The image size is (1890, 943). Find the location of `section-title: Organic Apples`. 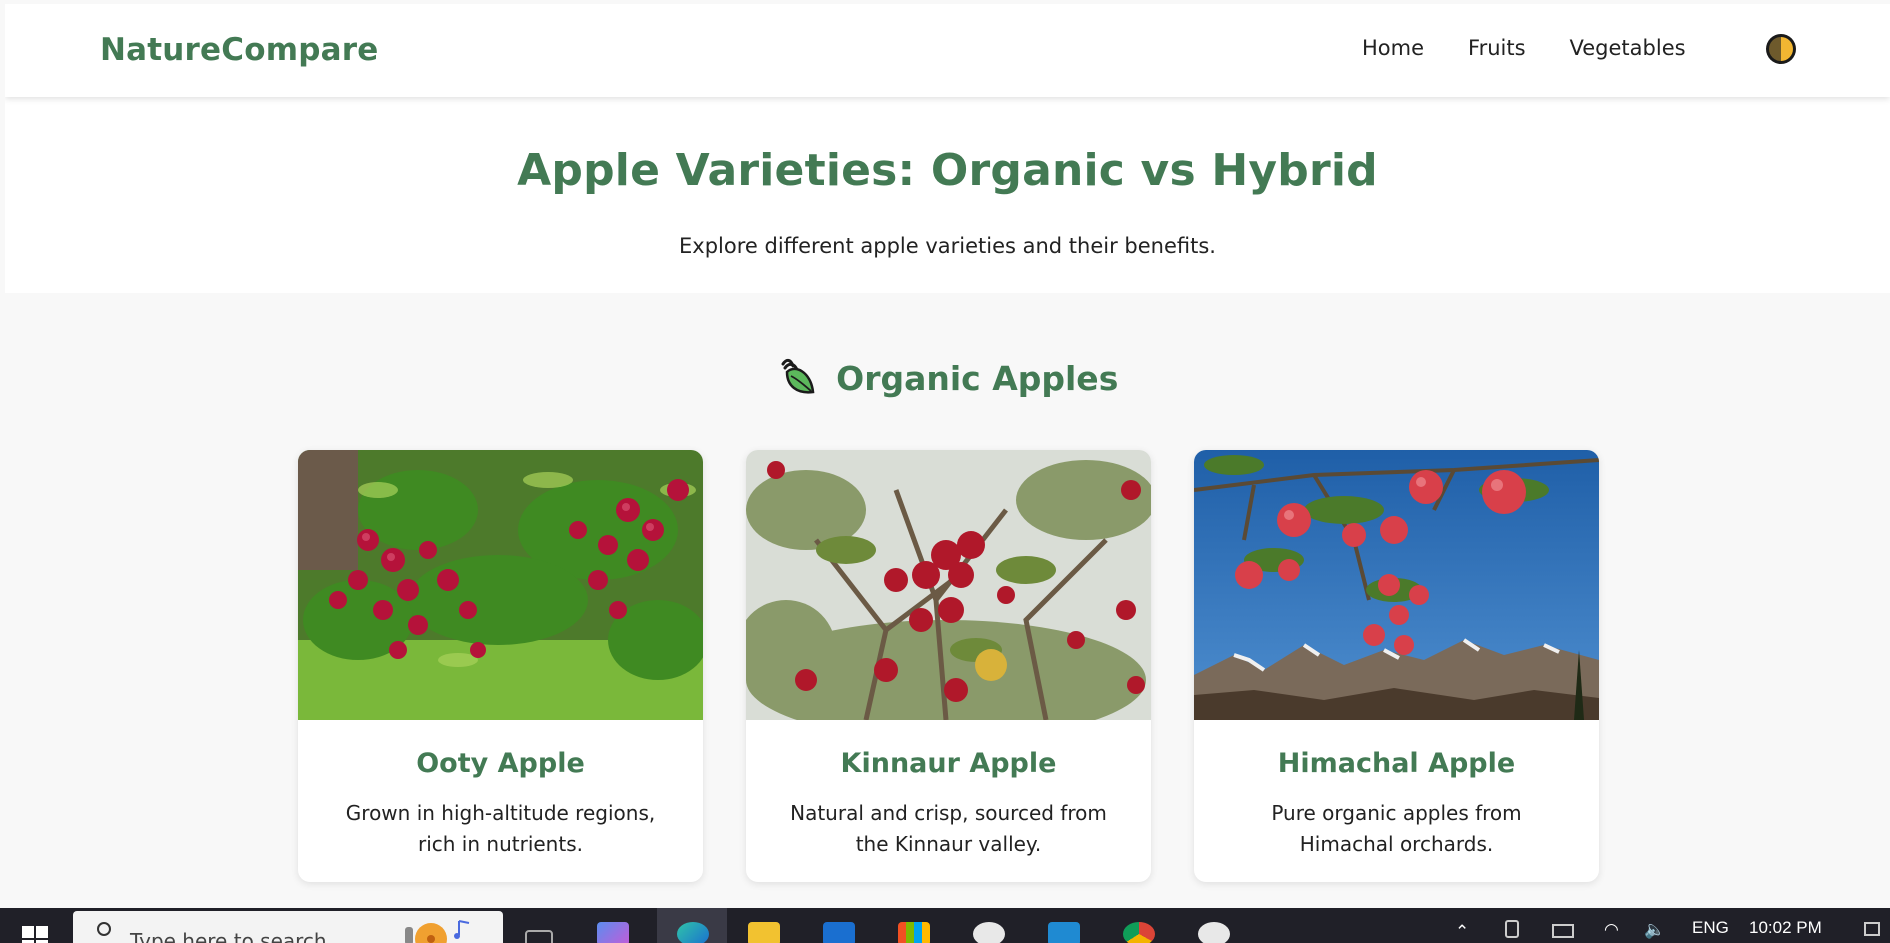

section-title: Organic Apples is located at coordinates (947, 377).